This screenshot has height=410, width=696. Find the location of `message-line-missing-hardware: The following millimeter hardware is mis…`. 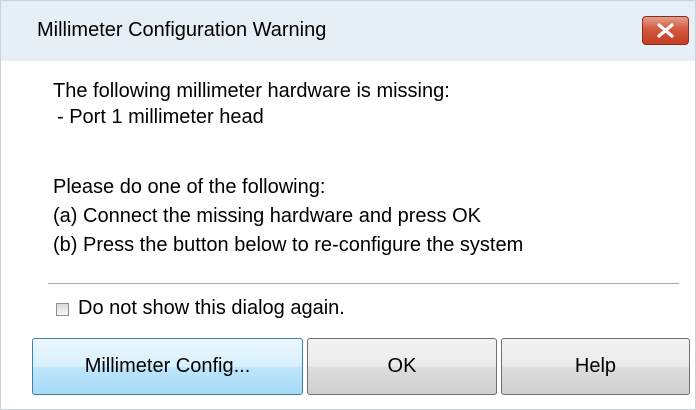

message-line-missing-hardware: The following millimeter hardware is mis… is located at coordinates (251, 91).